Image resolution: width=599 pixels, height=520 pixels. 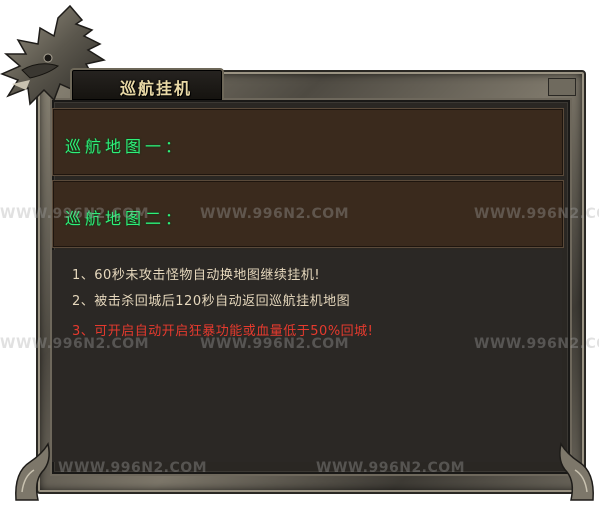 What do you see at coordinates (53, 55) in the screenshot?
I see `dragon-head-icon` at bounding box center [53, 55].